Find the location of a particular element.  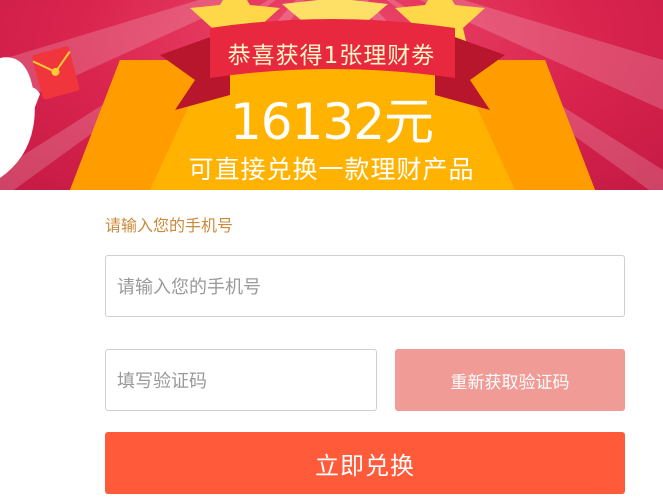

banner-title: 恭喜获得1张理财劵 is located at coordinates (331, 56).